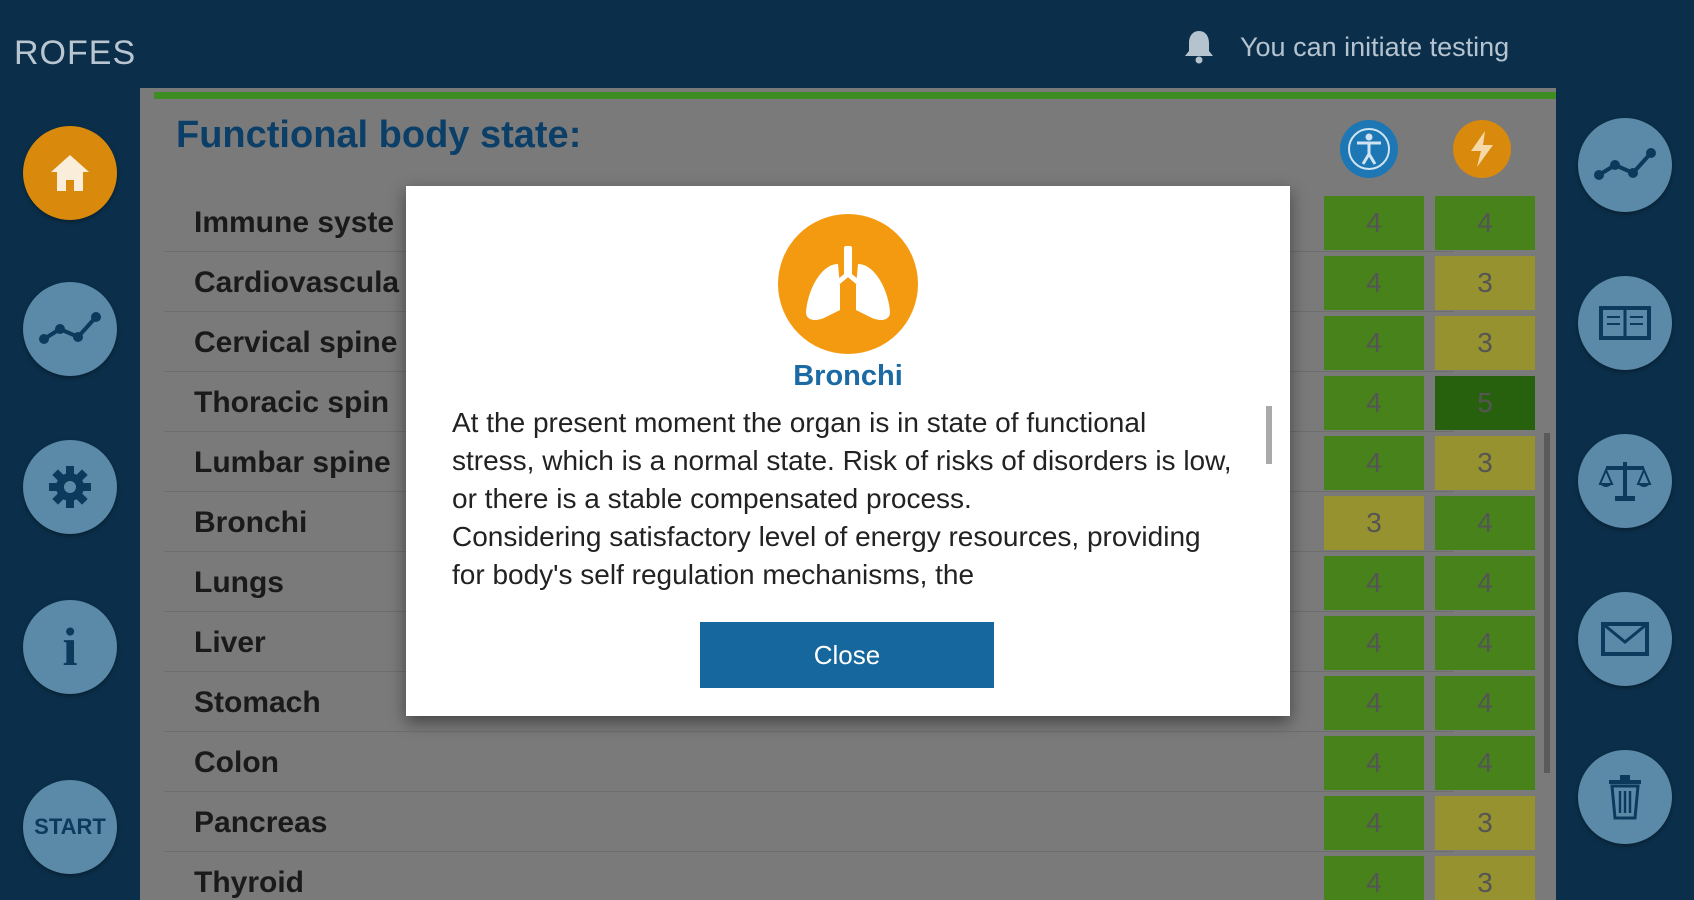 Image resolution: width=1694 pixels, height=900 pixels. Describe the element at coordinates (261, 822) in the screenshot. I see `organ-label: Pancreas` at that location.